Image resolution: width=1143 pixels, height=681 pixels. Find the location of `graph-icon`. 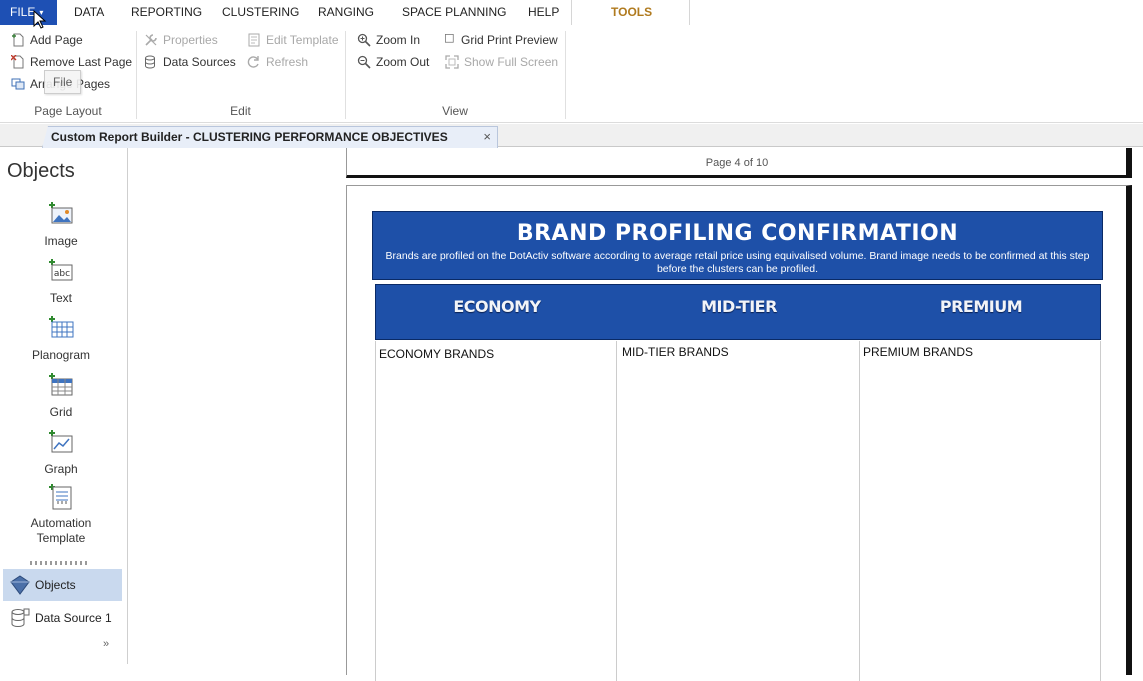

graph-icon is located at coordinates (61, 441).